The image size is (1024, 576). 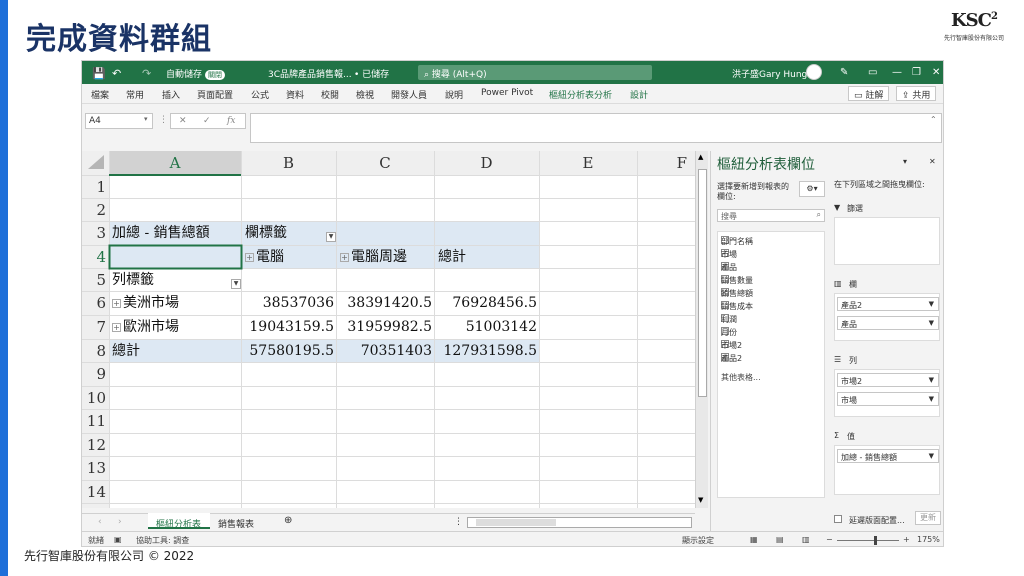 I want to click on pivot-row-europe: + 歐洲市場, so click(x=145, y=327).